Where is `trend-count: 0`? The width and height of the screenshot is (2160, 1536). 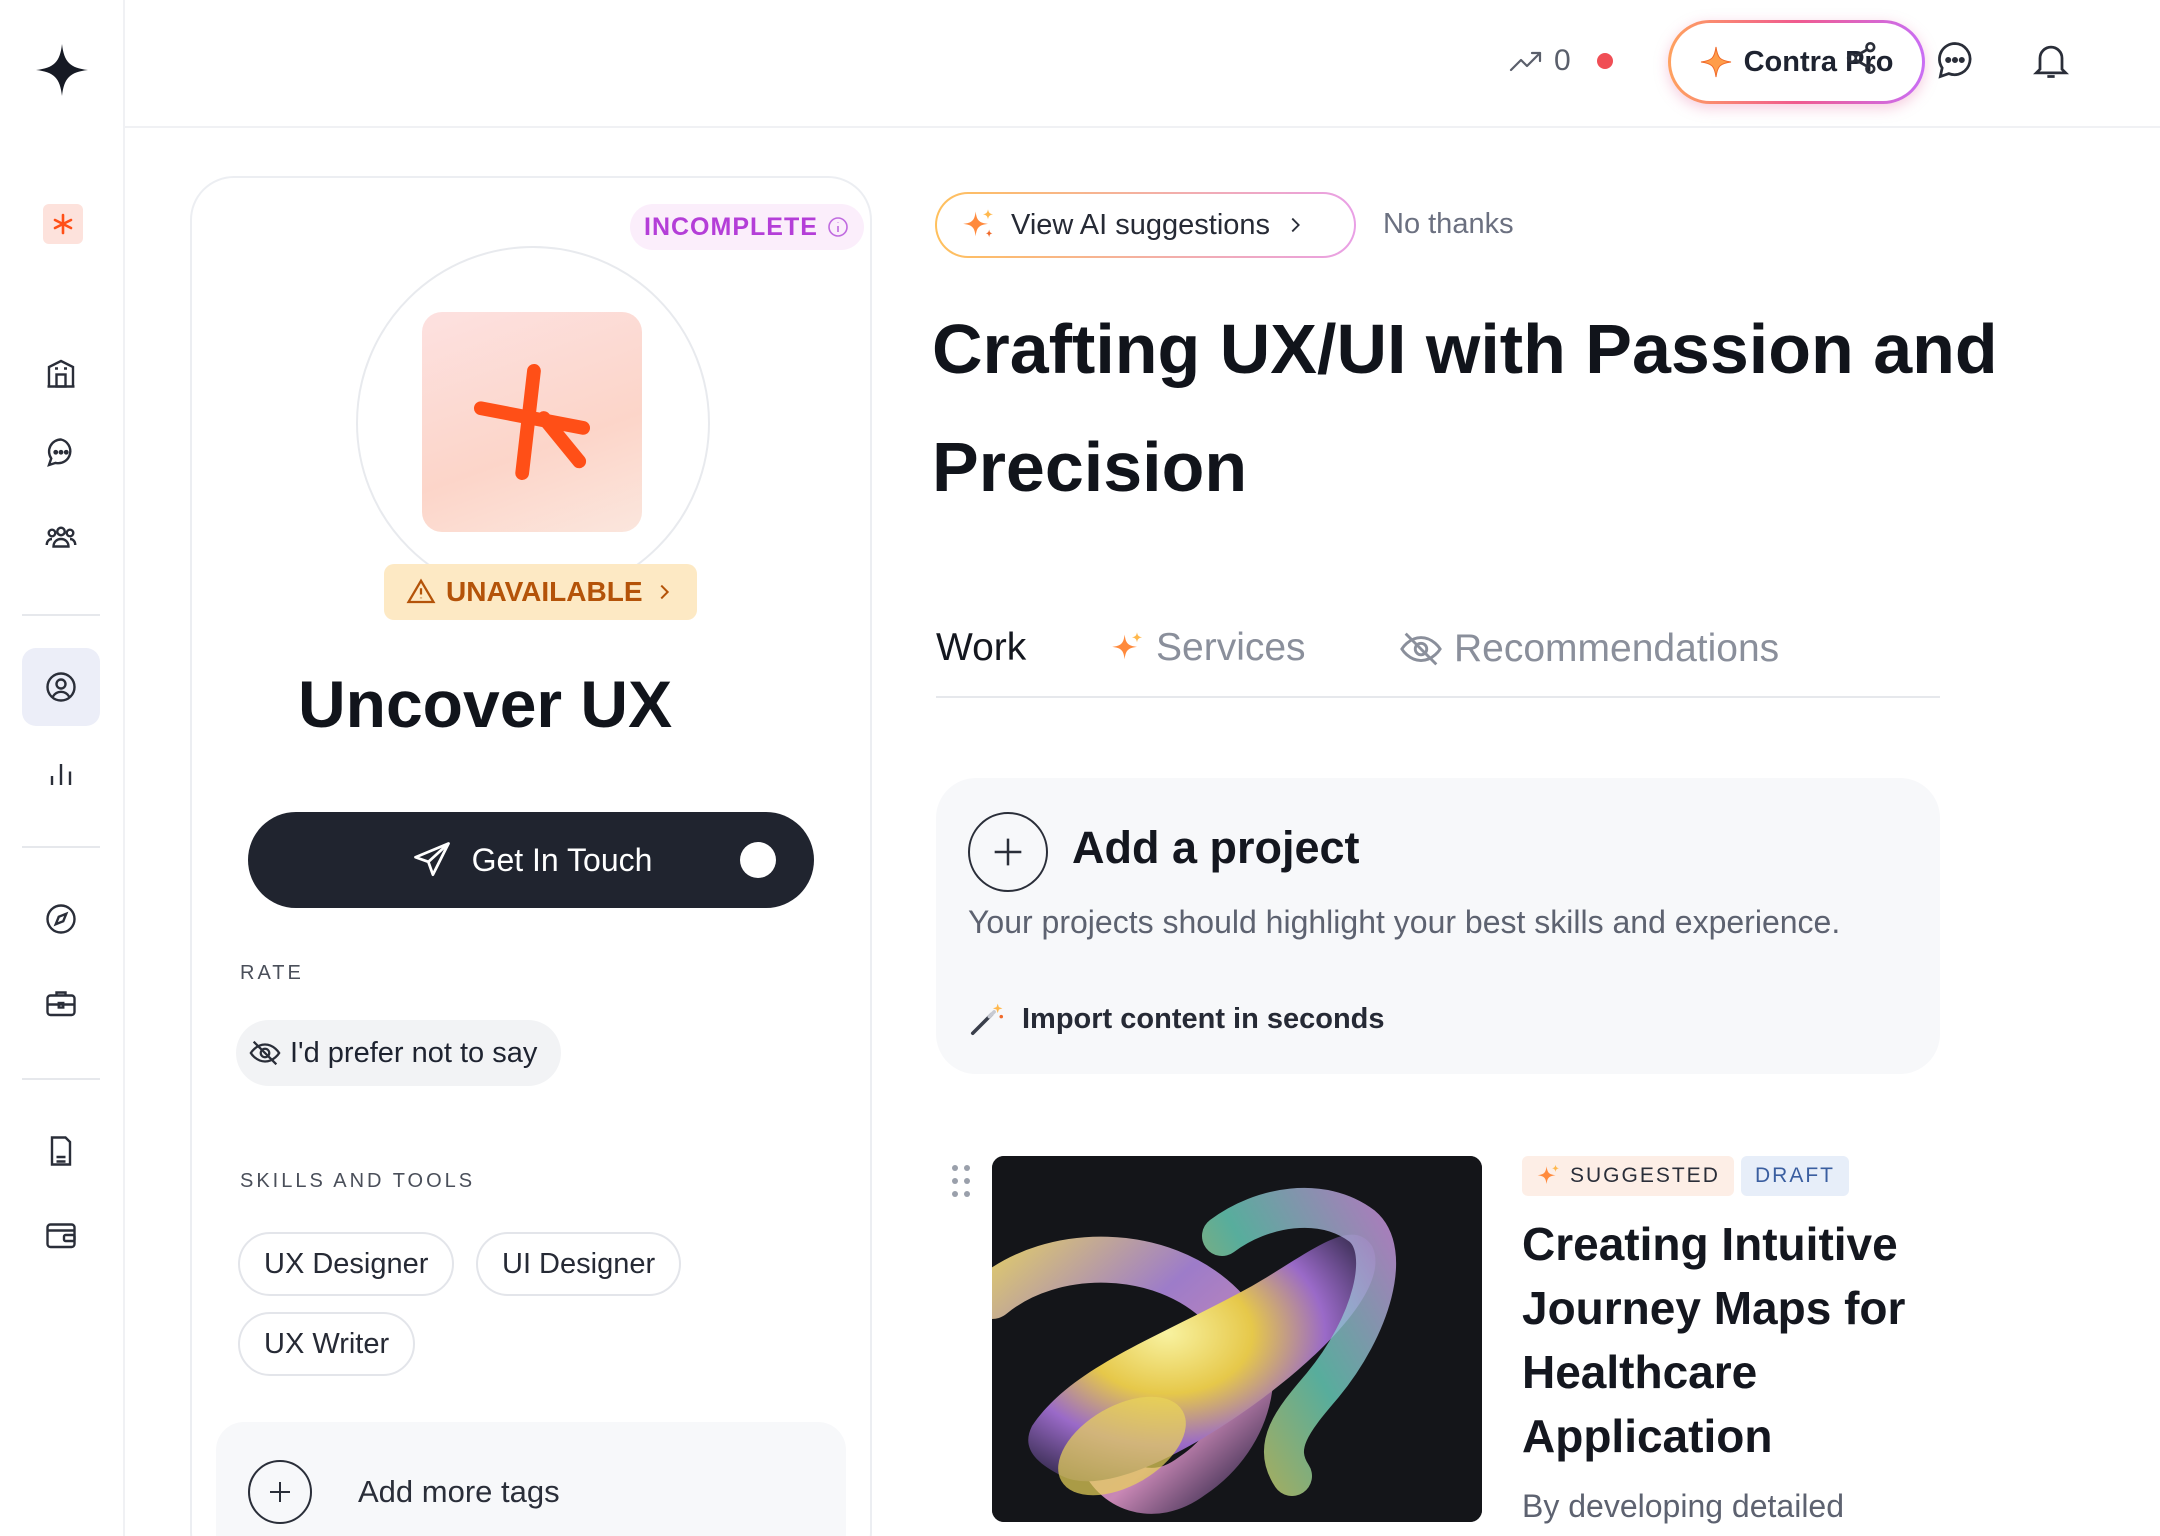
trend-count: 0 is located at coordinates (1562, 60).